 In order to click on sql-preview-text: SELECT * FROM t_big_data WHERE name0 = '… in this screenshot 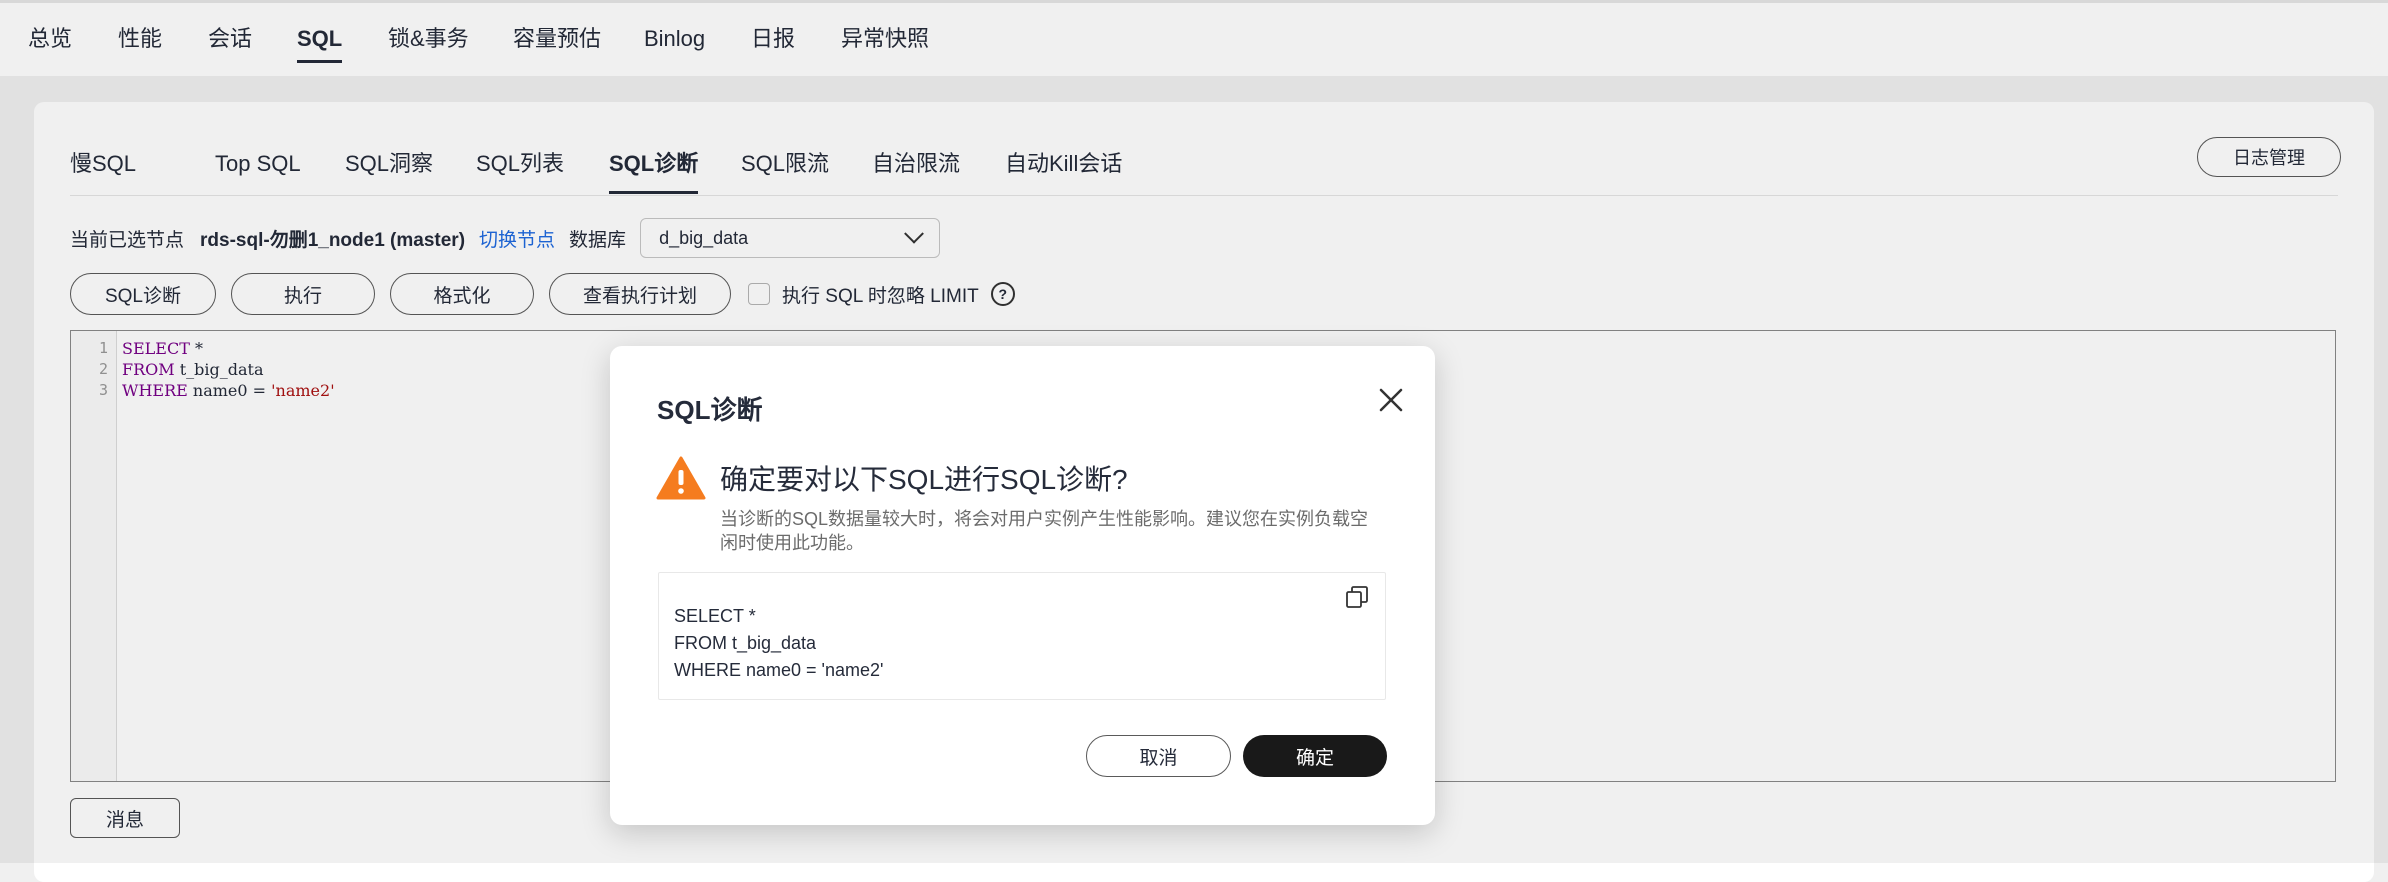, I will do `click(779, 643)`.